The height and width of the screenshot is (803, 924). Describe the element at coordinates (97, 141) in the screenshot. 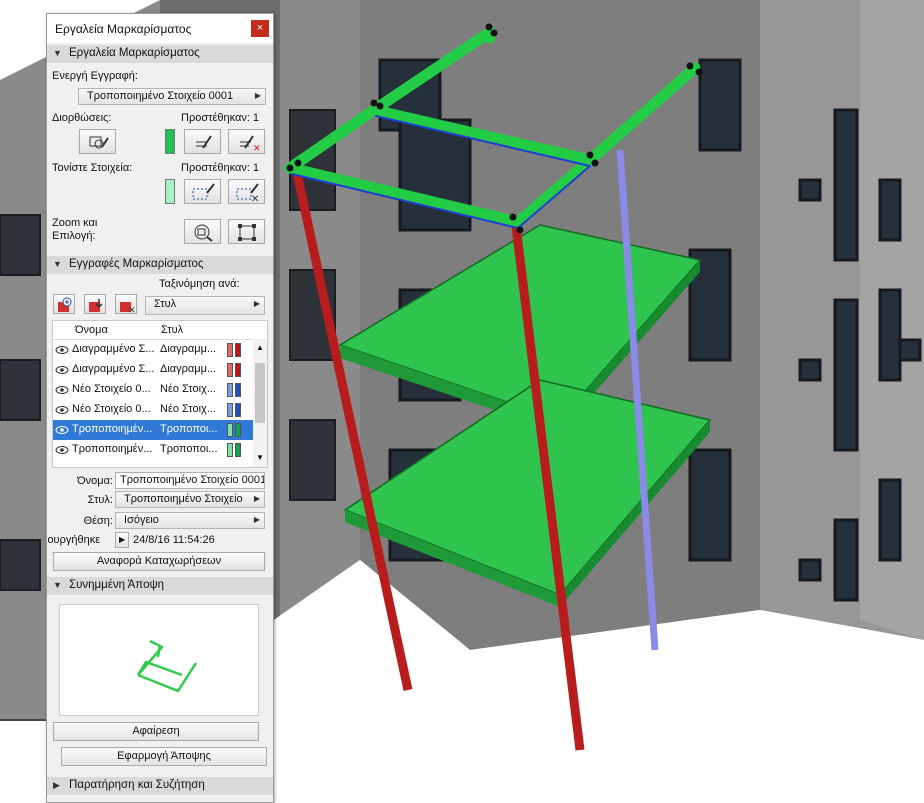

I see `edit-markup-button` at that location.